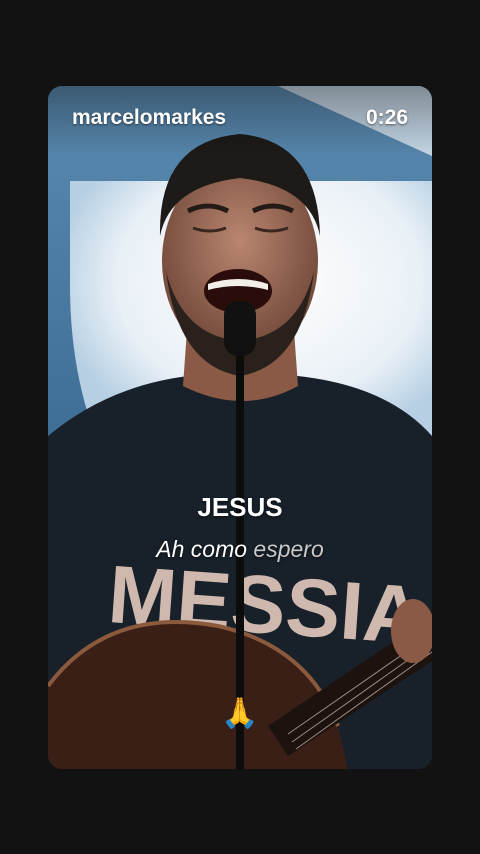  I want to click on video-timer: 0:26, so click(386, 117).